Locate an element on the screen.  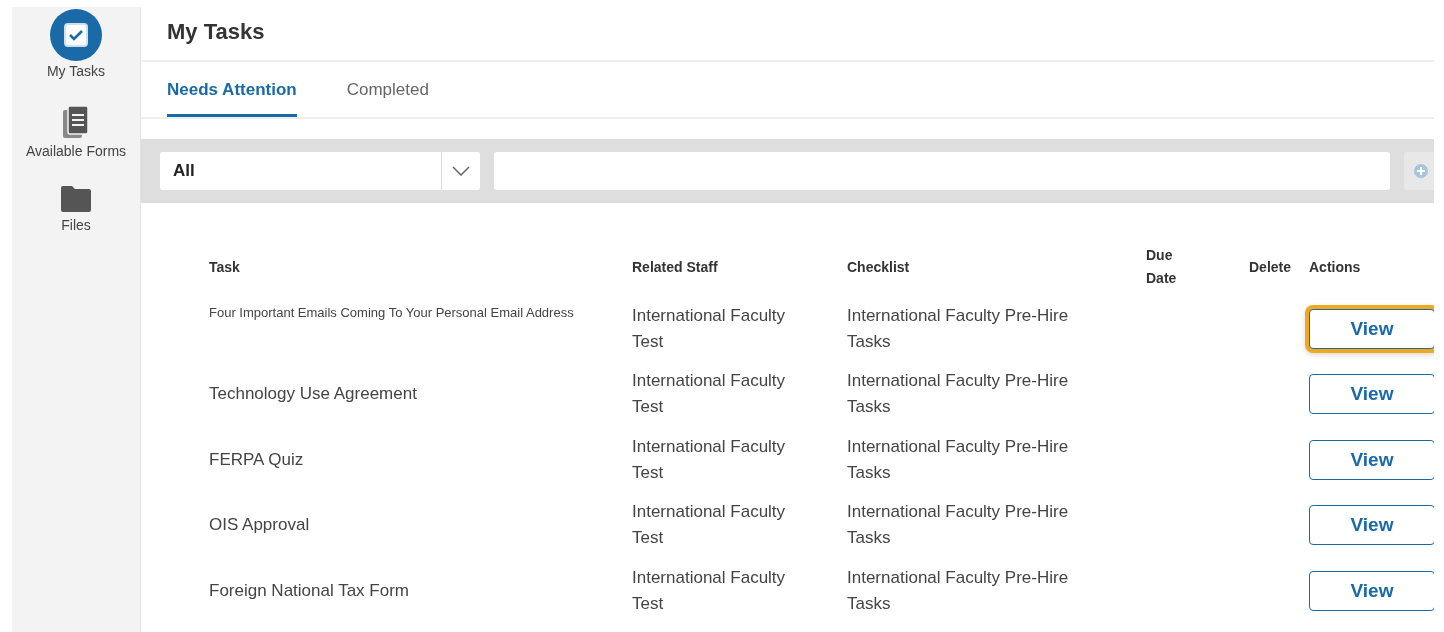
column-header: Checklist is located at coordinates (879, 267).